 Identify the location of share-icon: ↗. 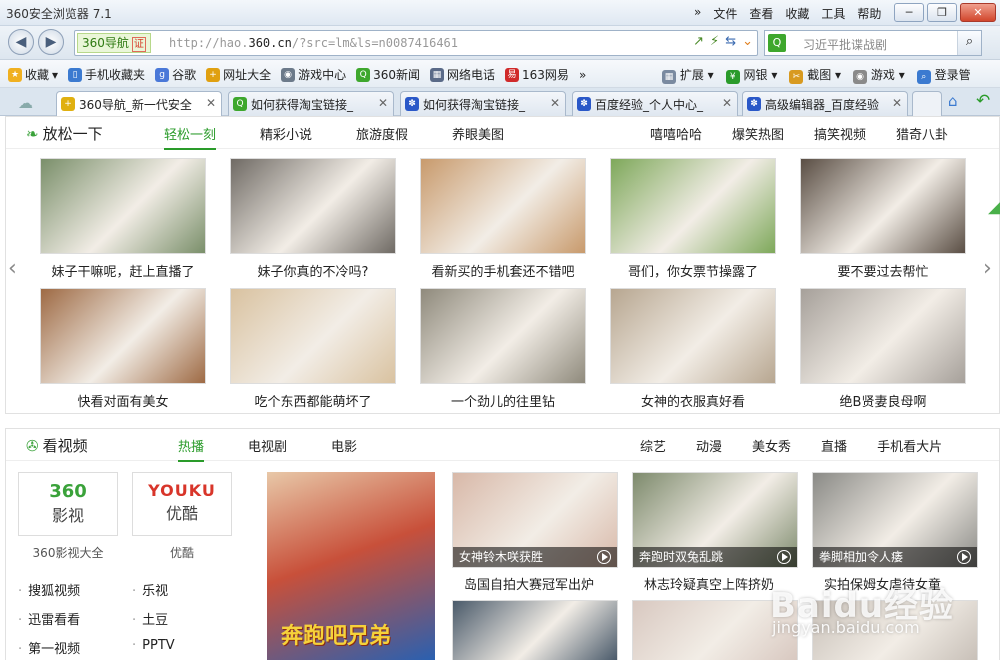
(698, 41).